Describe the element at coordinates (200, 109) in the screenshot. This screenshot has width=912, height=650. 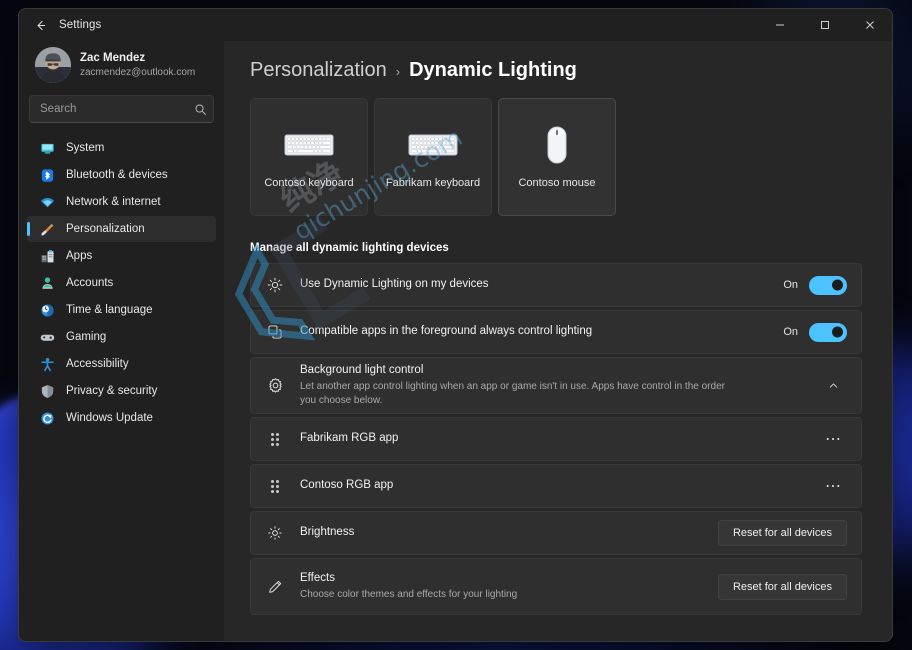
I see `search-icon` at that location.